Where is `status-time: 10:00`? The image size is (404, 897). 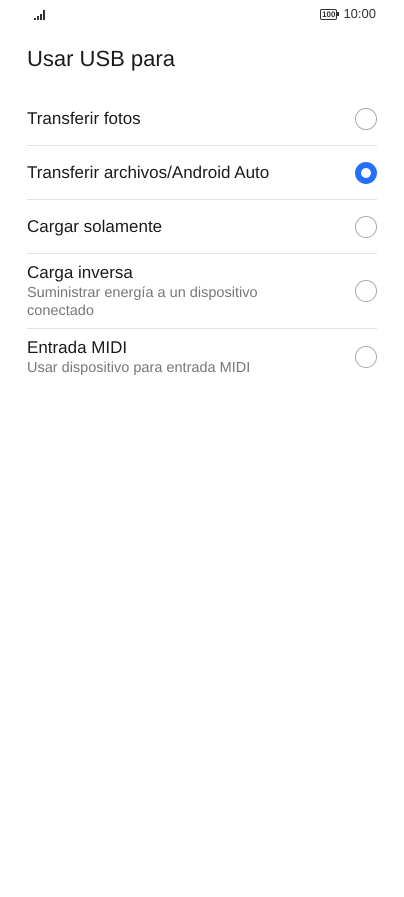 status-time: 10:00 is located at coordinates (359, 14).